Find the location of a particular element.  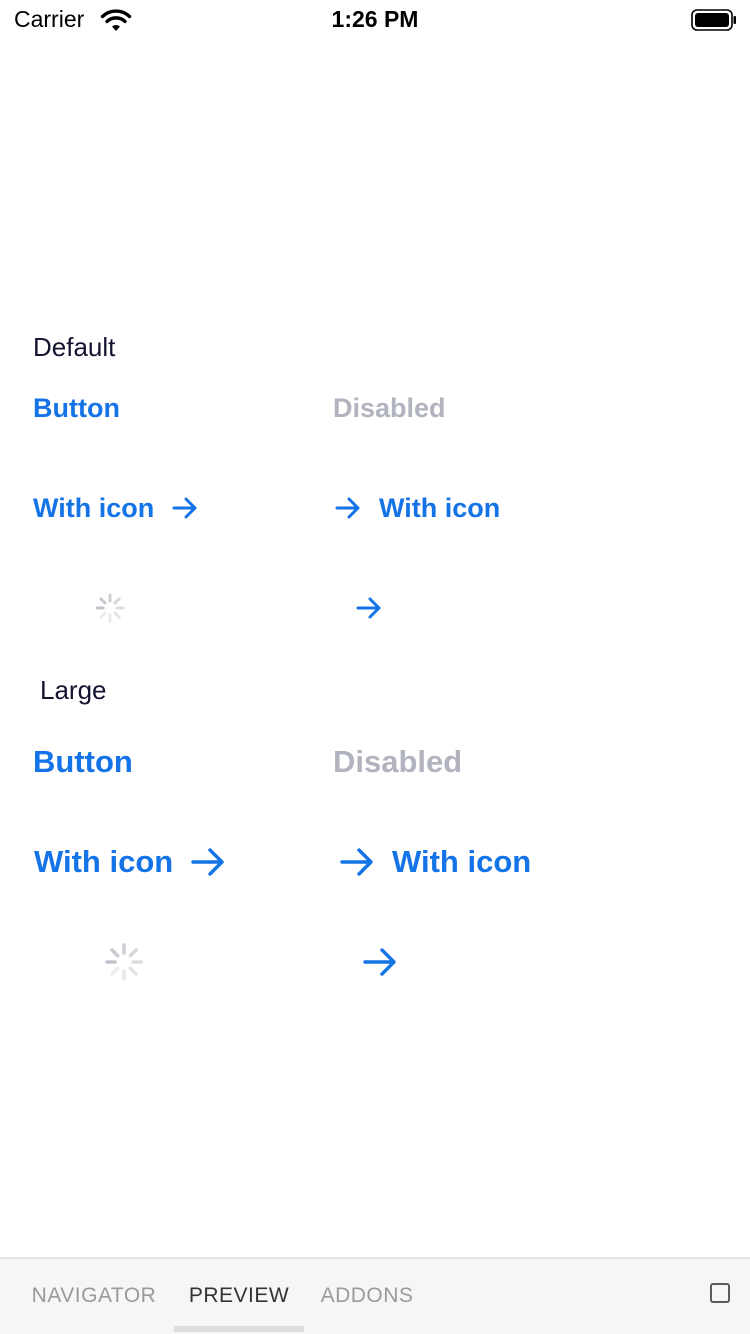

tab-label: PREVIEW is located at coordinates (239, 1295).